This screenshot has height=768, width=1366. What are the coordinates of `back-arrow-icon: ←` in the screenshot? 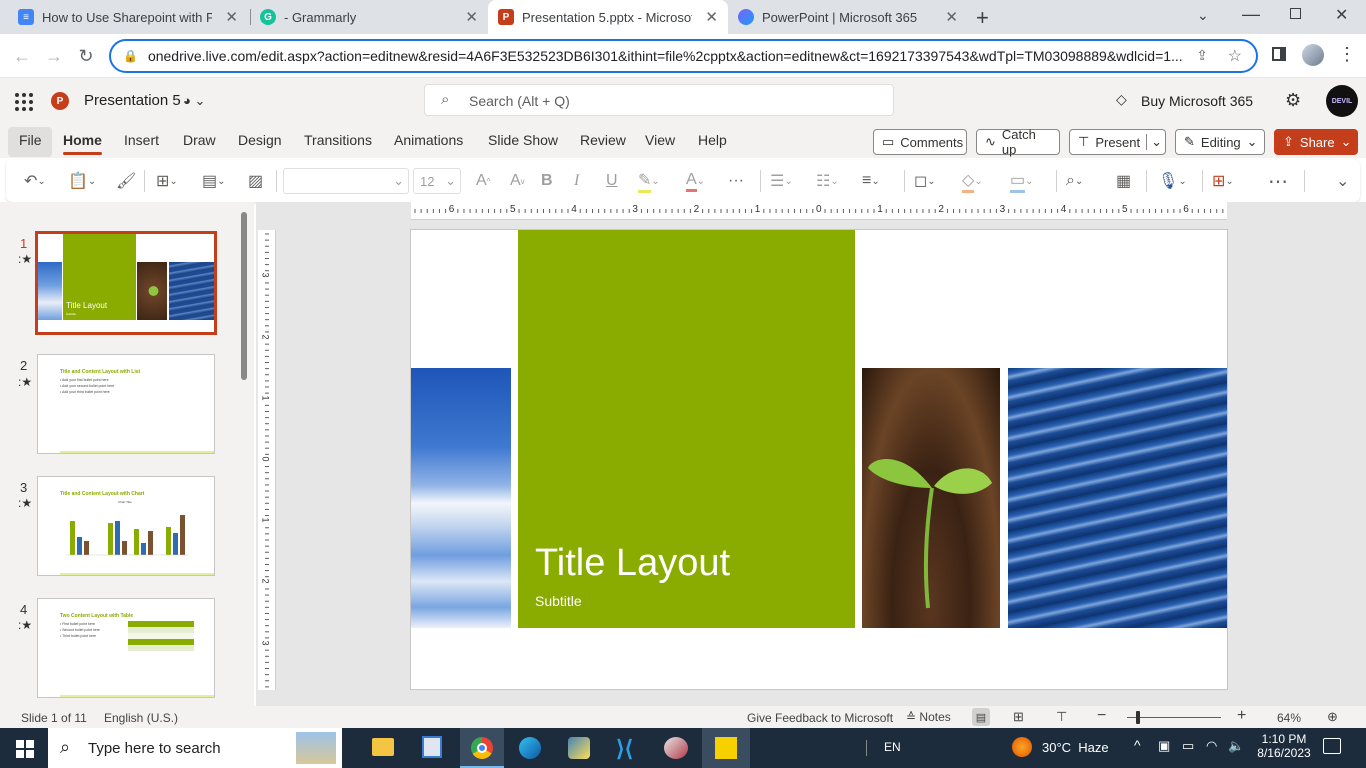 It's located at (22, 56).